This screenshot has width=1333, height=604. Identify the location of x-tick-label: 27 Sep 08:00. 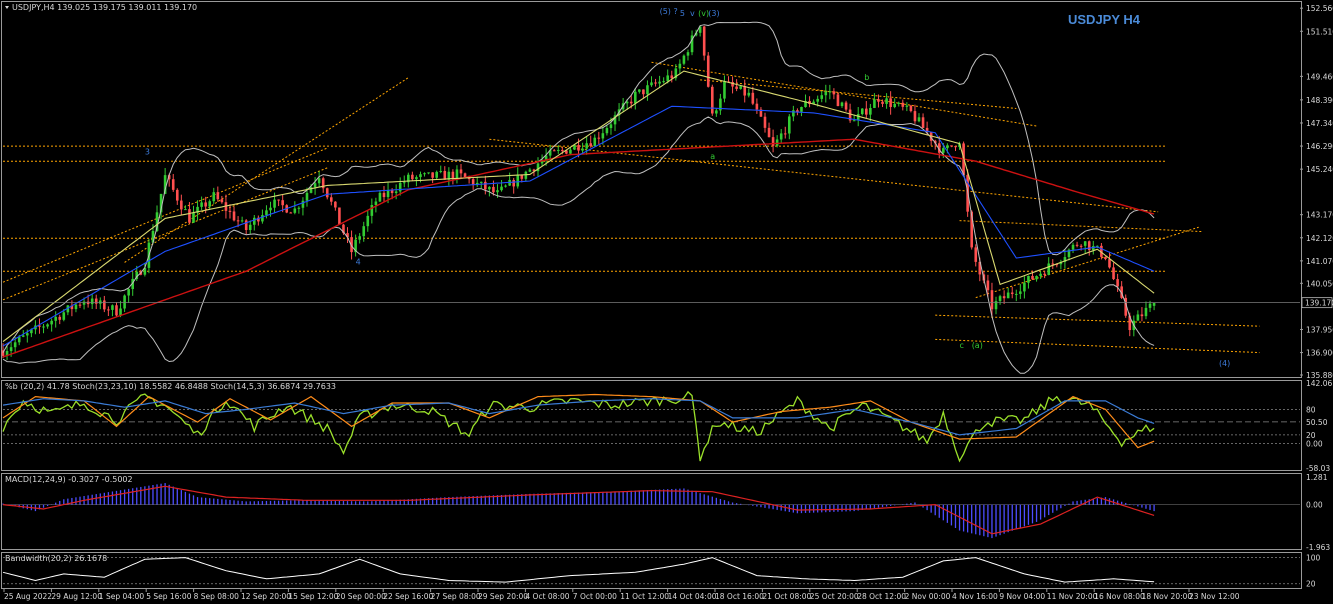
(456, 596).